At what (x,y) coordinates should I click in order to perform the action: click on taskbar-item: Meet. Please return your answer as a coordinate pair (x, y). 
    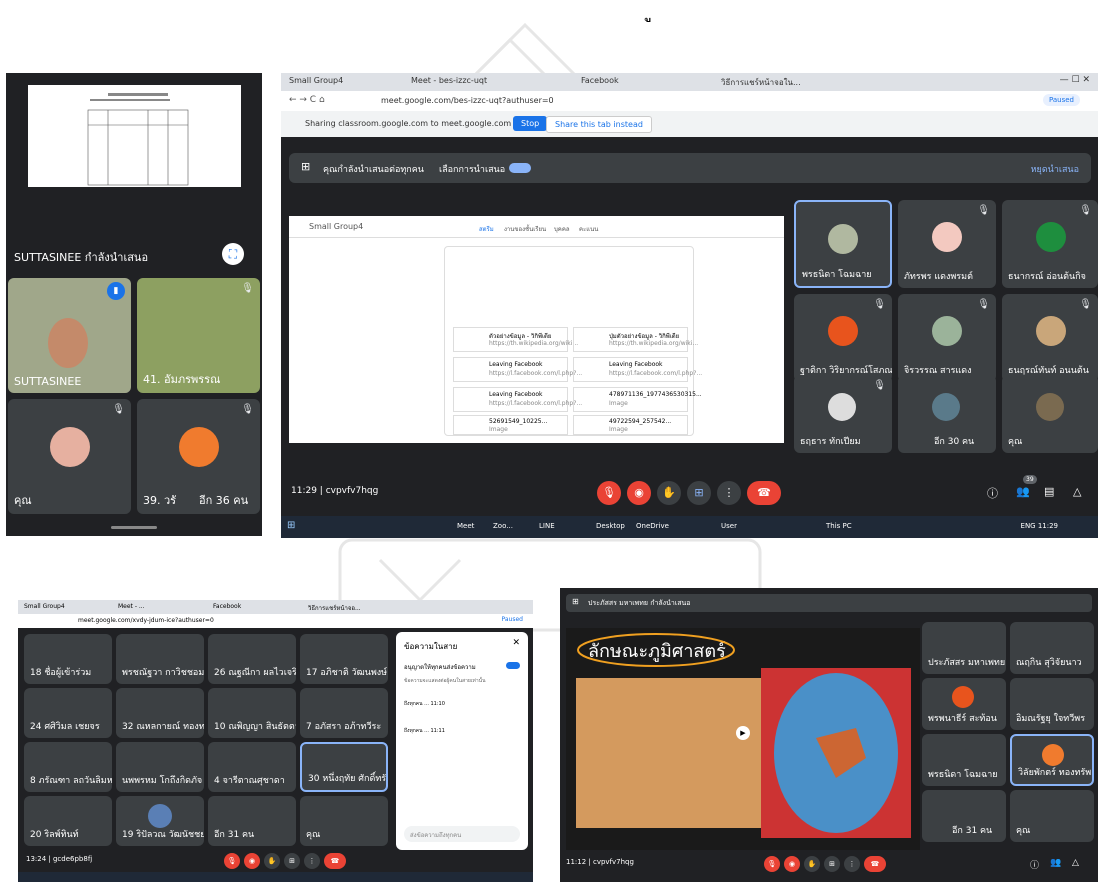
    Looking at the image, I should click on (465, 526).